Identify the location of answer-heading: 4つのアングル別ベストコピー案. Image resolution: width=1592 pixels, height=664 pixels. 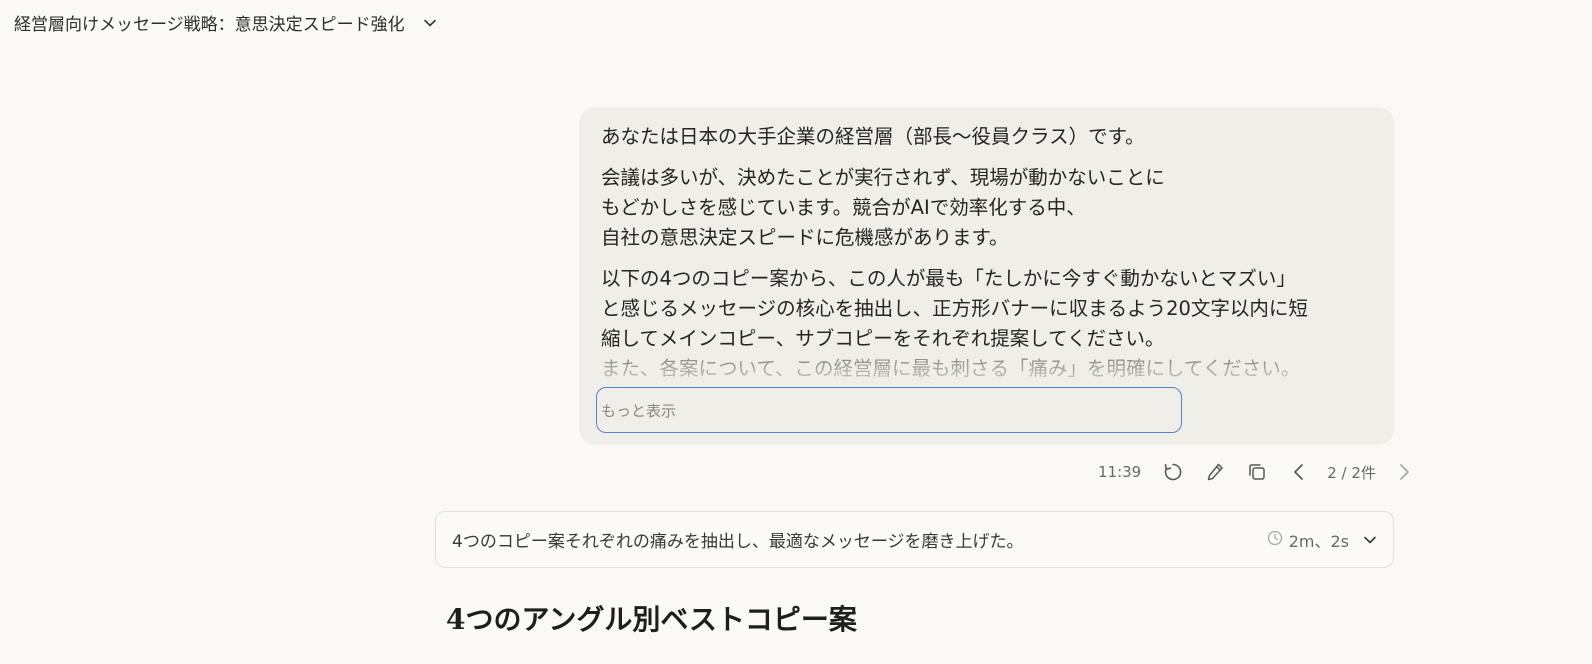
(651, 619).